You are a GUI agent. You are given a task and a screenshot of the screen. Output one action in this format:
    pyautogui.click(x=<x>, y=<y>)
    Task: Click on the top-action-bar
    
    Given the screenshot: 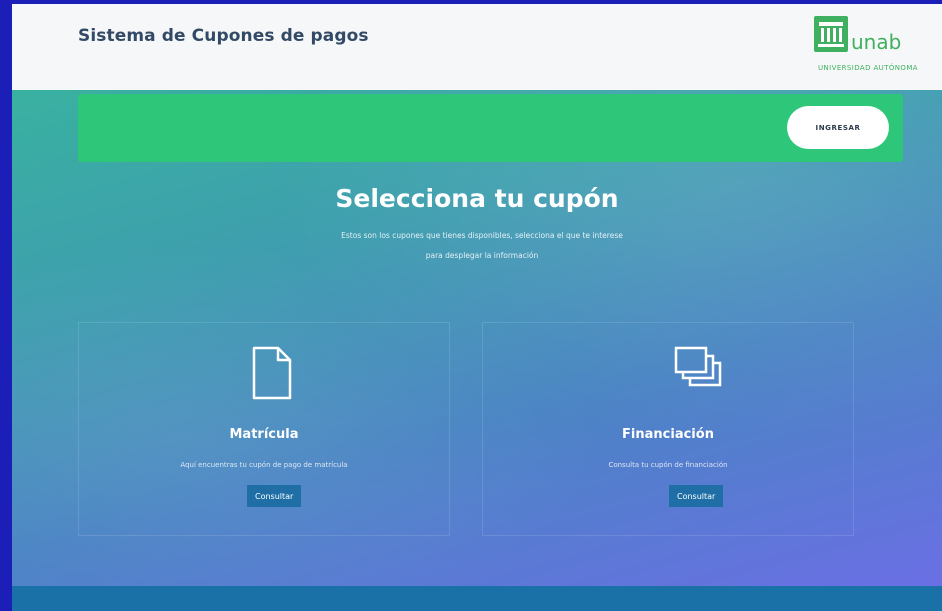 What is the action you would take?
    pyautogui.click(x=490, y=128)
    